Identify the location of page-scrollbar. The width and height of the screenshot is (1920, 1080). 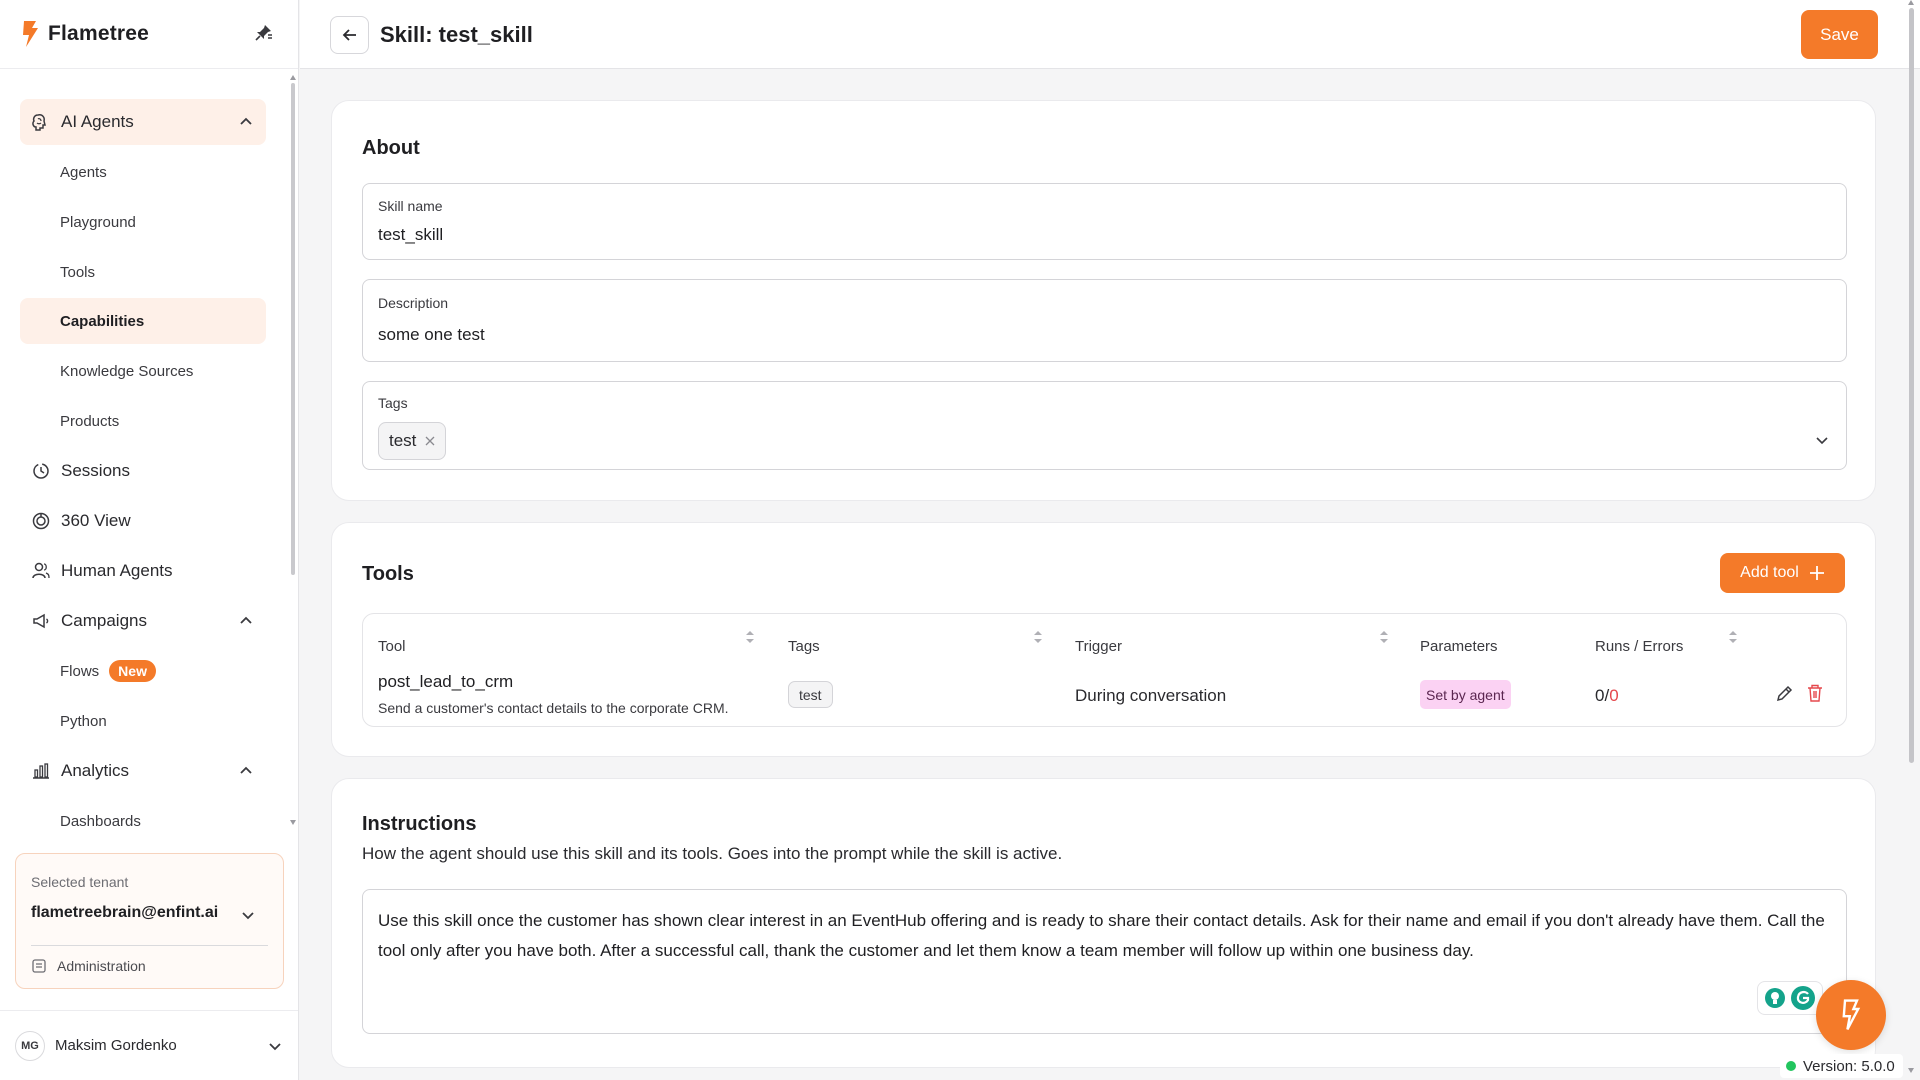
(1911, 540).